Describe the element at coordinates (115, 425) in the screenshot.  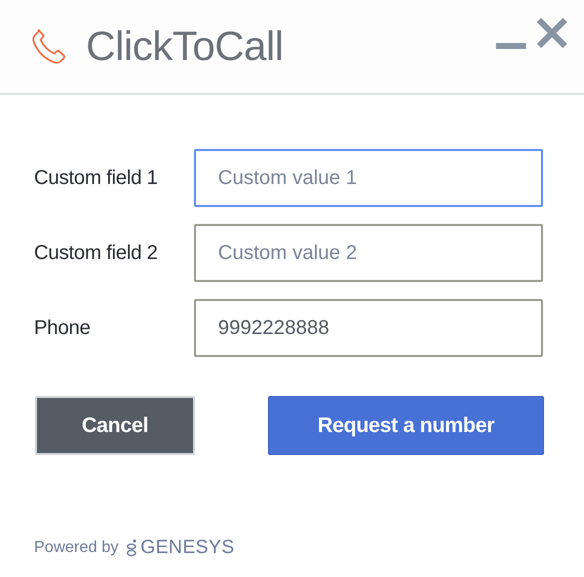
I see `cancel-button: Cancel` at that location.